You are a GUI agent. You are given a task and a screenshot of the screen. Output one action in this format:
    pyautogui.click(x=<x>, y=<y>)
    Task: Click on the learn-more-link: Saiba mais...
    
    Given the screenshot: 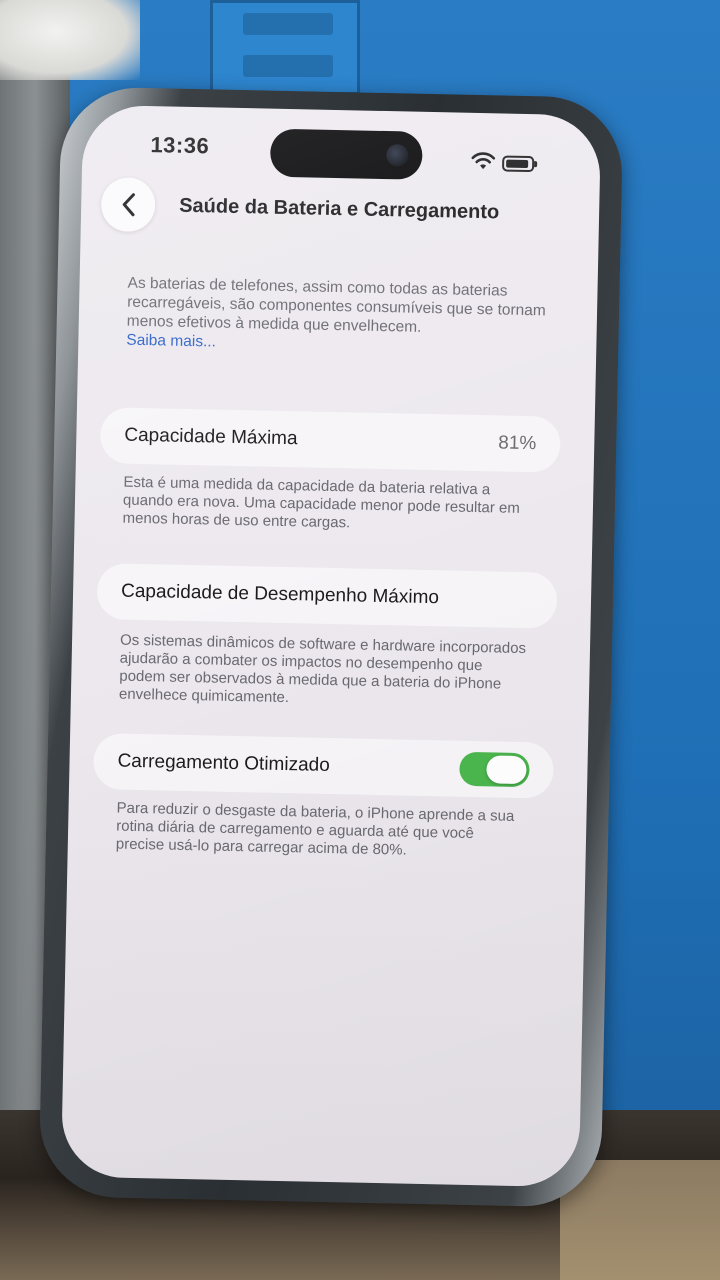 What is the action you would take?
    pyautogui.click(x=336, y=345)
    